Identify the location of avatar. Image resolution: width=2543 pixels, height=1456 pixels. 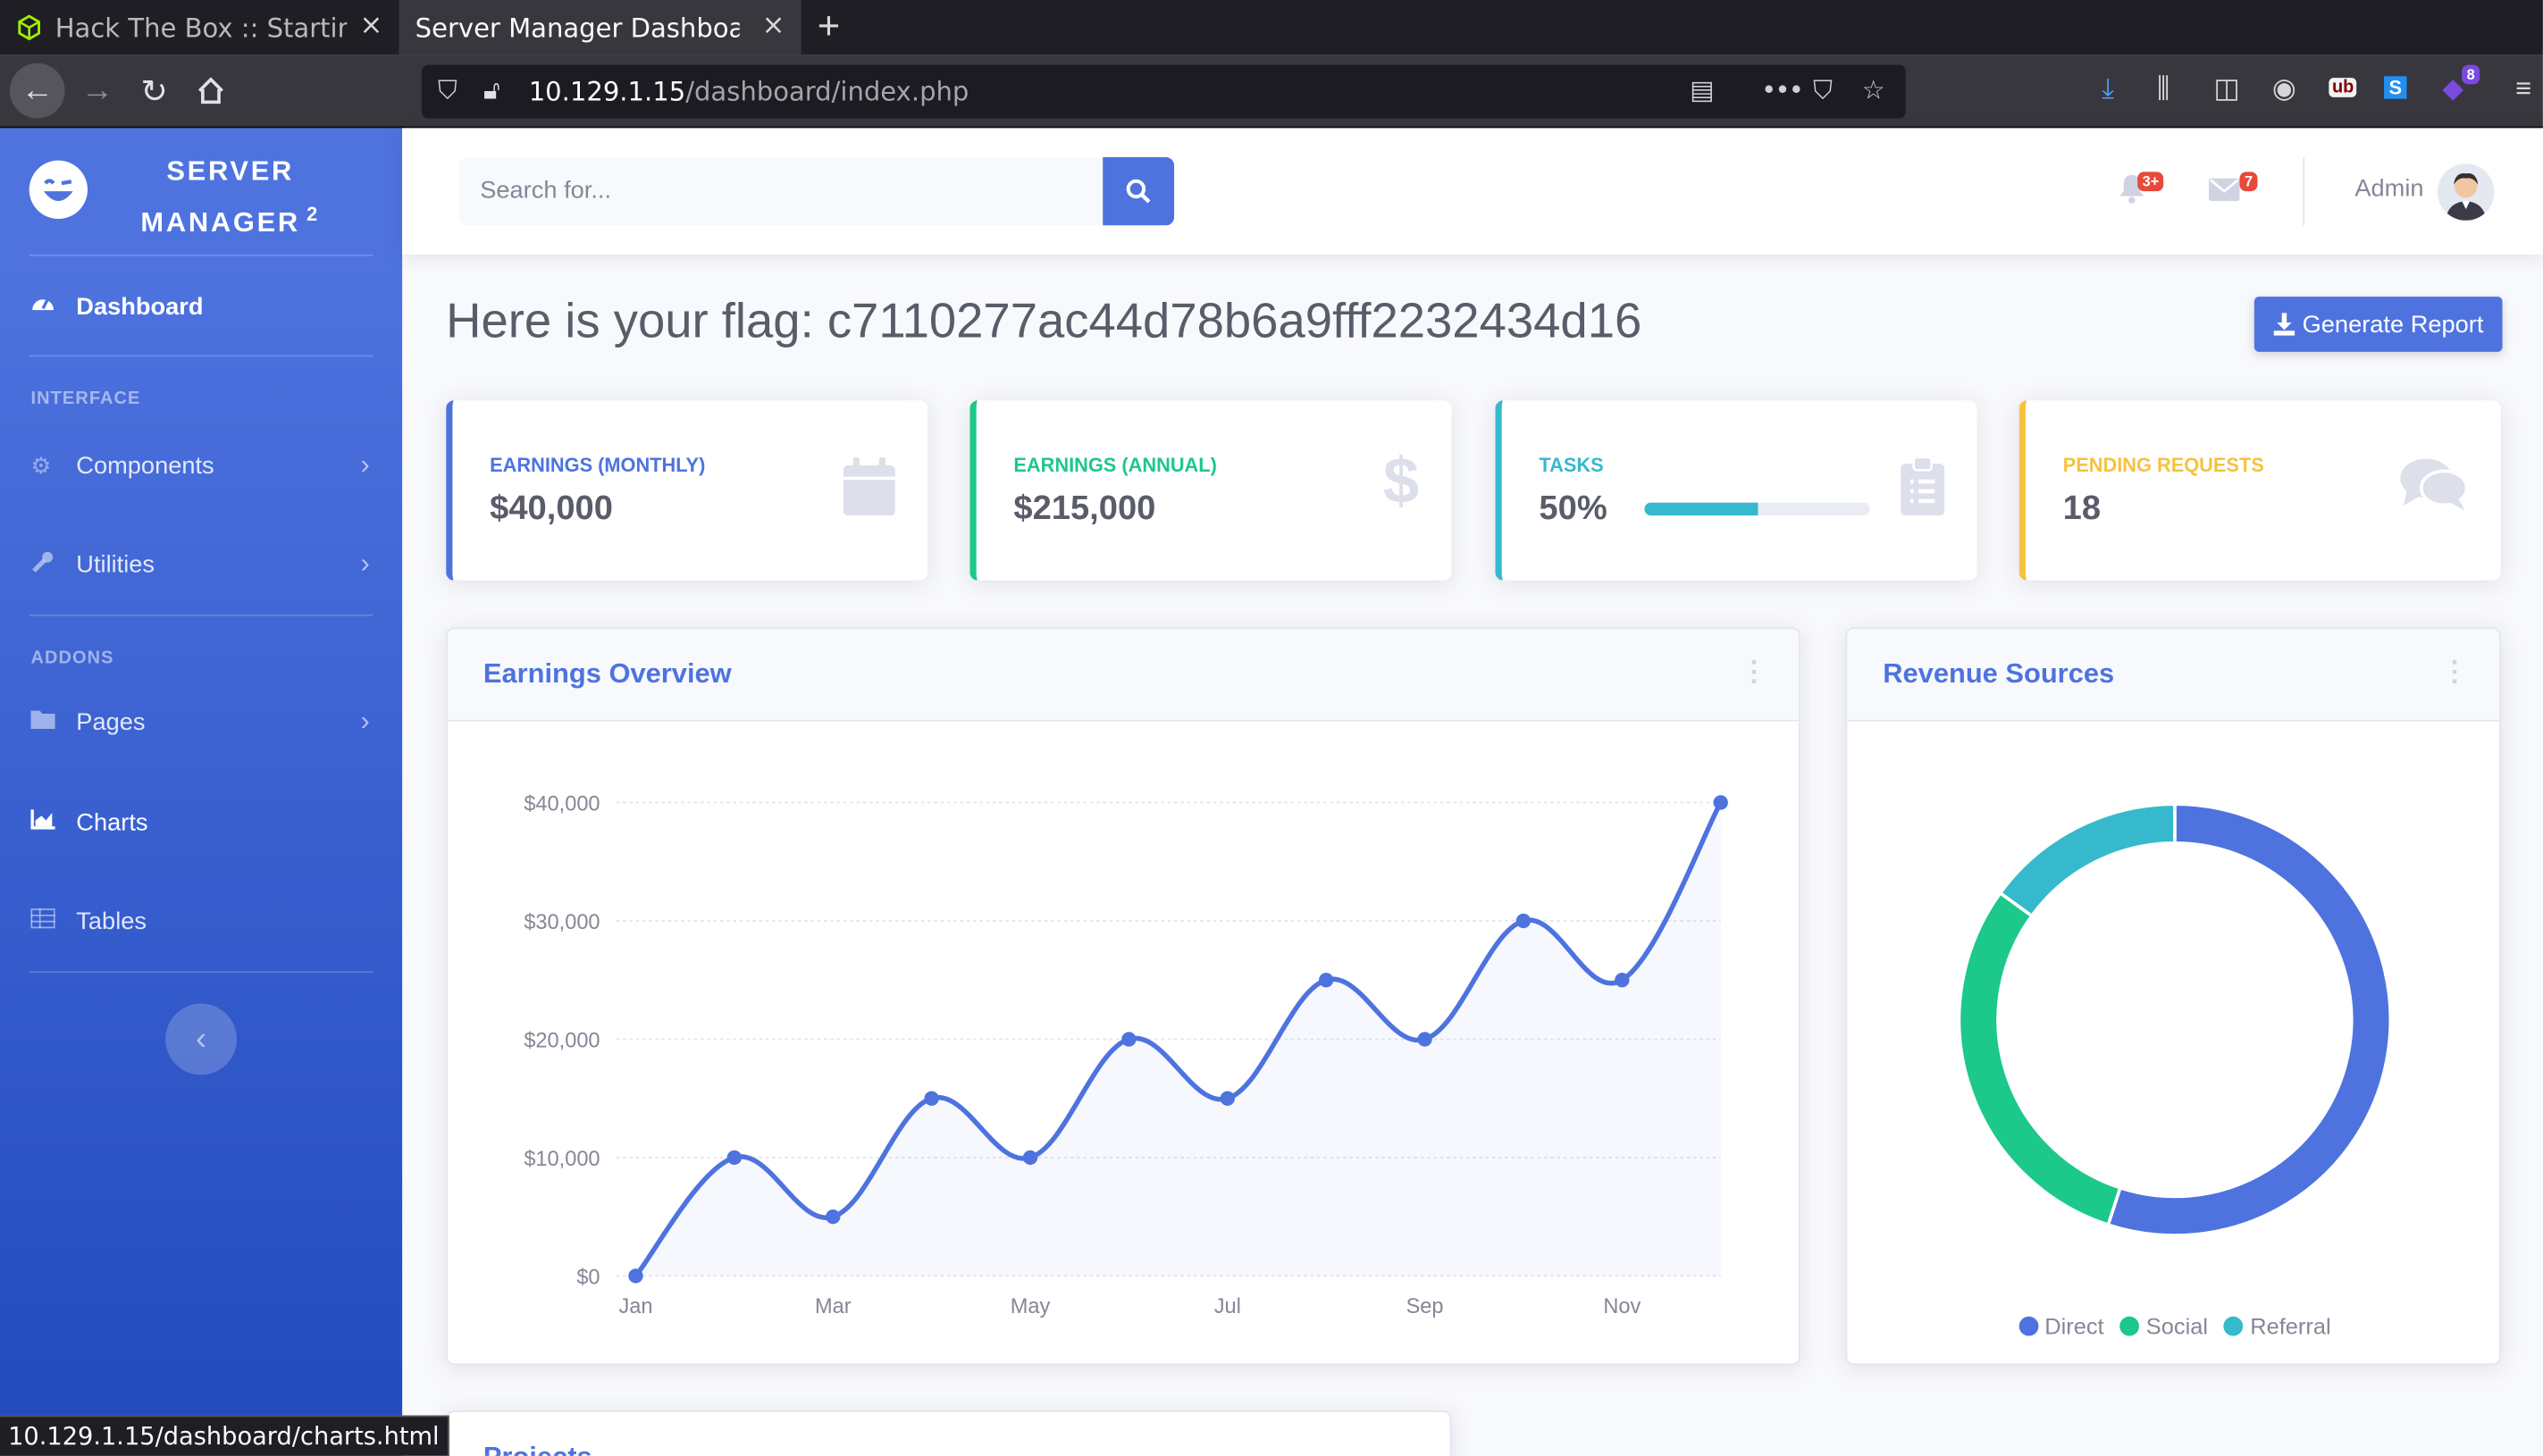
(2466, 192).